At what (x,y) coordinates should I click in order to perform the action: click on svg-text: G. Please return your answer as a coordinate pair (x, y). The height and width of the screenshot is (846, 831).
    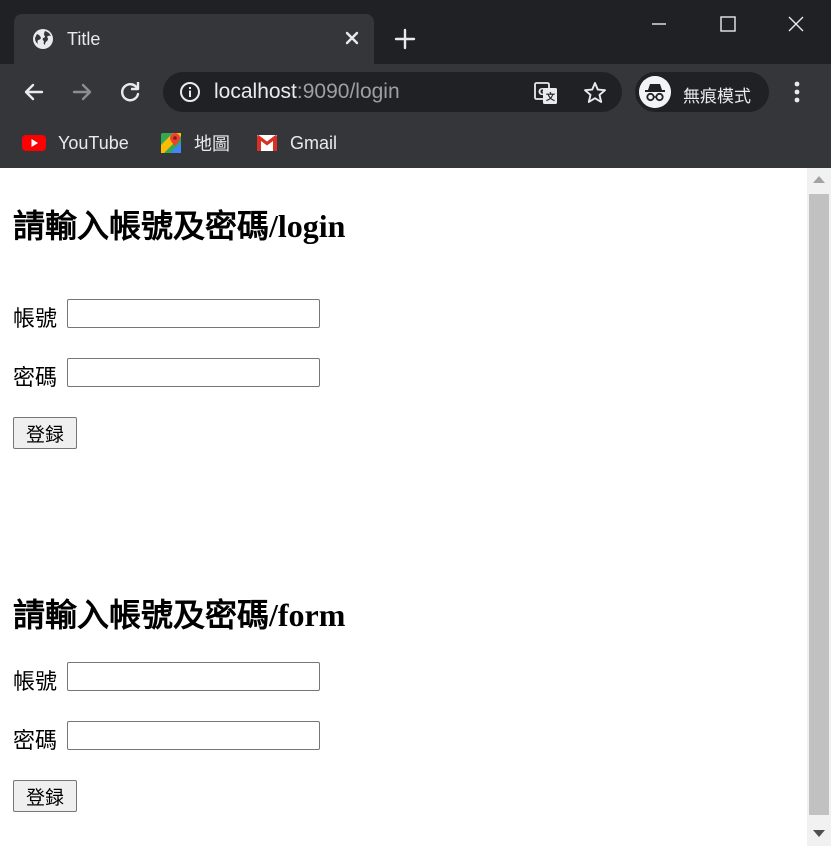
    Looking at the image, I should click on (542, 92).